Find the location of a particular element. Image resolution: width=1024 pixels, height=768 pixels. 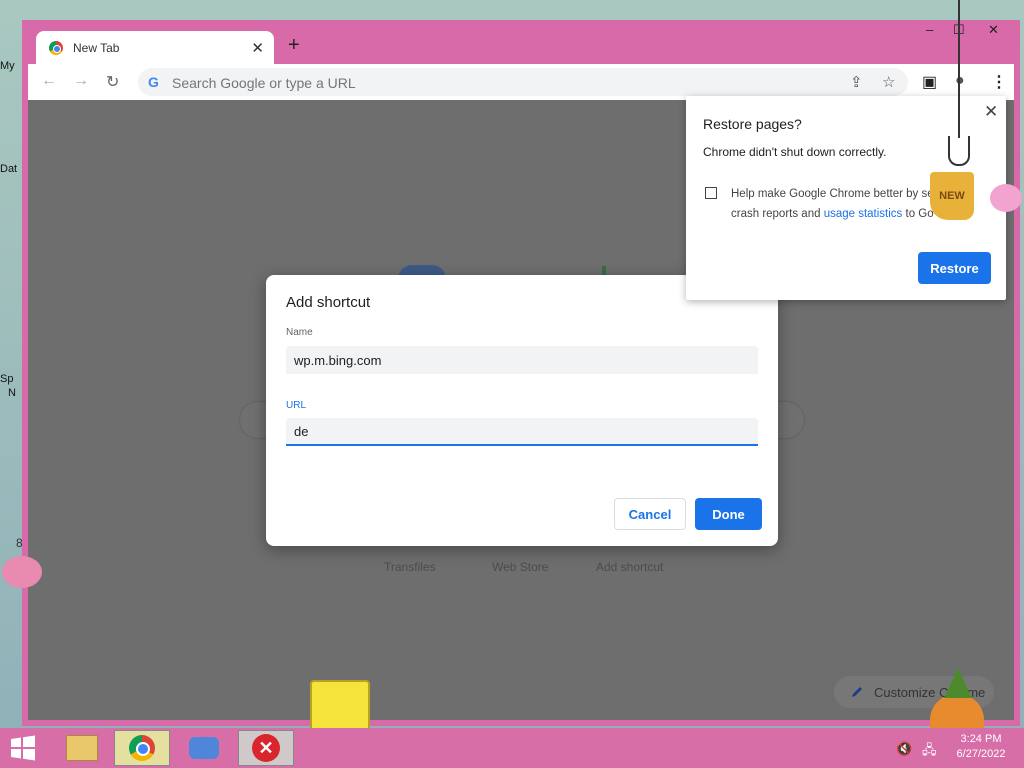

usage-statistics-link: usage statistics is located at coordinates (863, 214).